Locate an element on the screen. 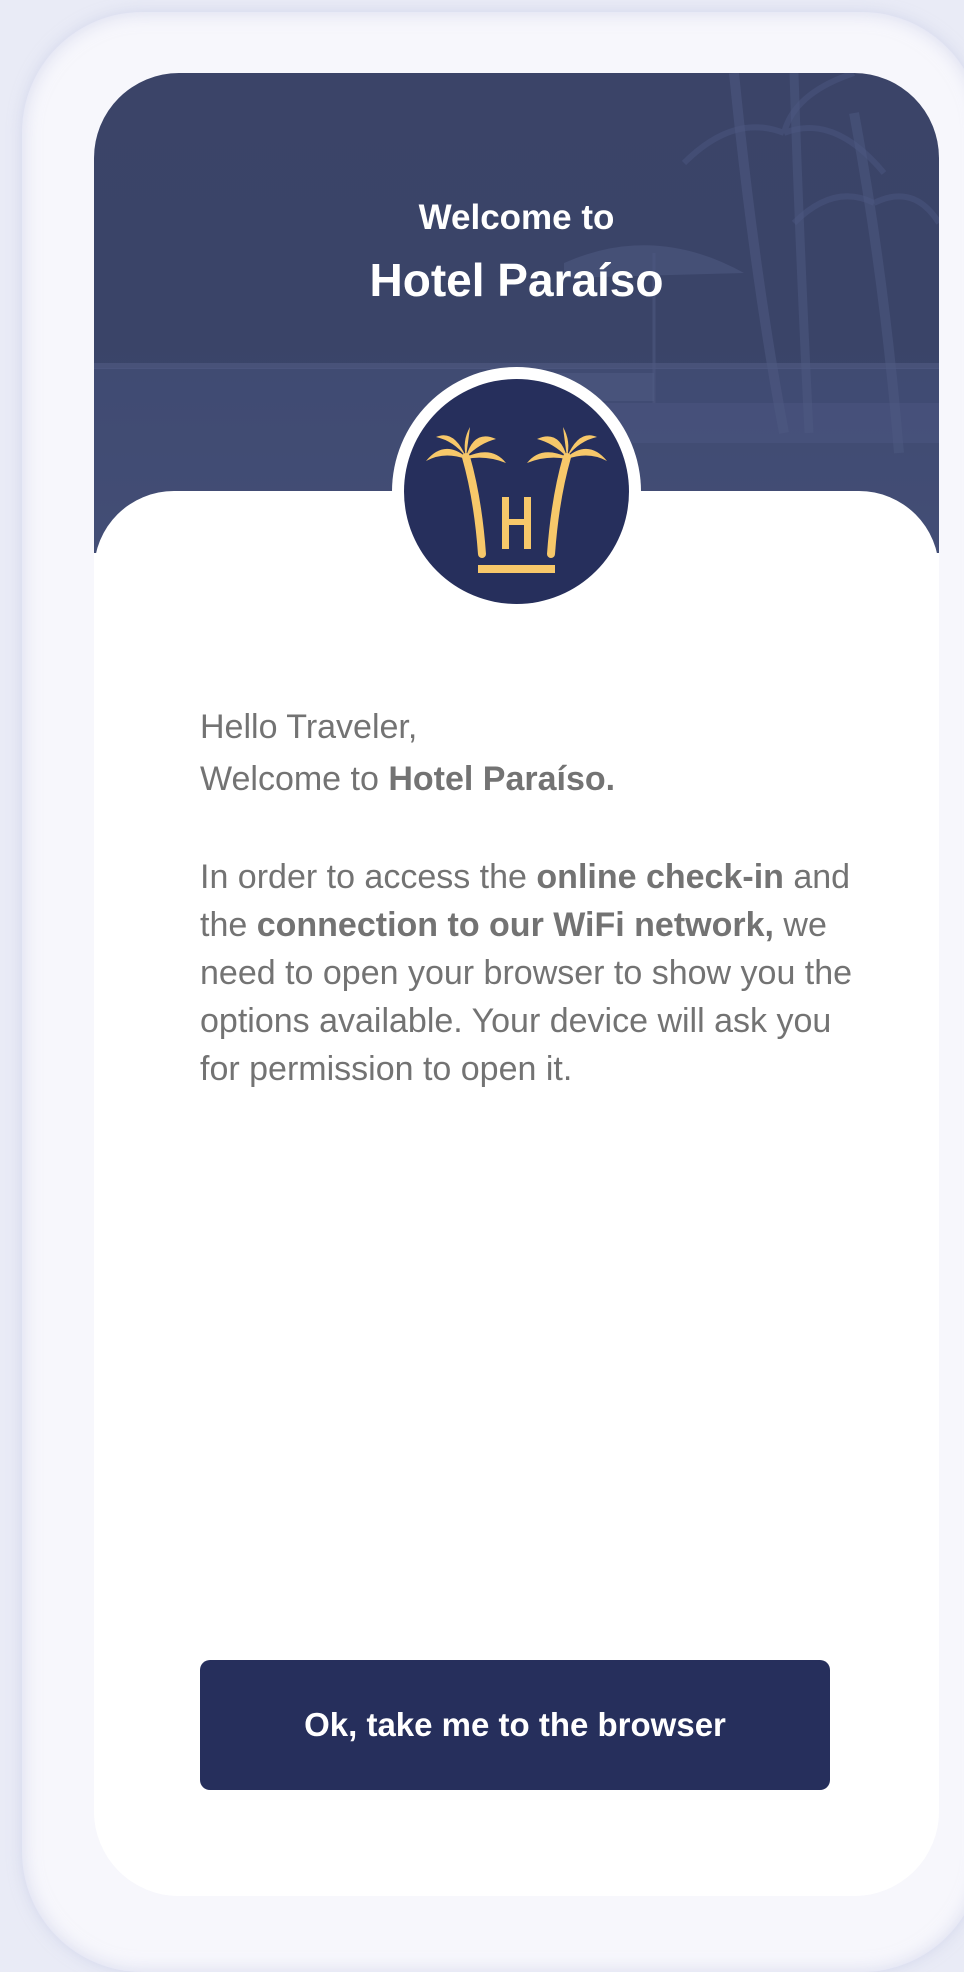 The image size is (964, 1972). welcome-subtitle: Welcome to is located at coordinates (516, 217).